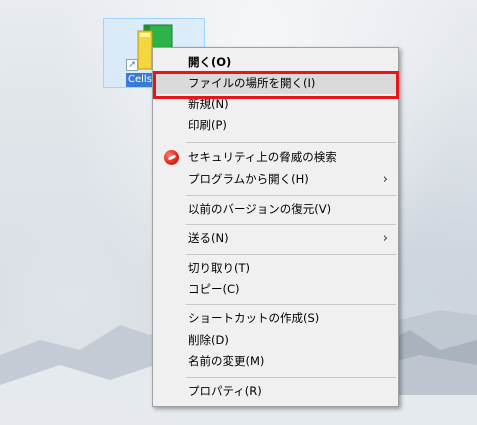 This screenshot has height=425, width=477. Describe the element at coordinates (207, 125) in the screenshot. I see `menu-item-label: 印刷(P)` at that location.